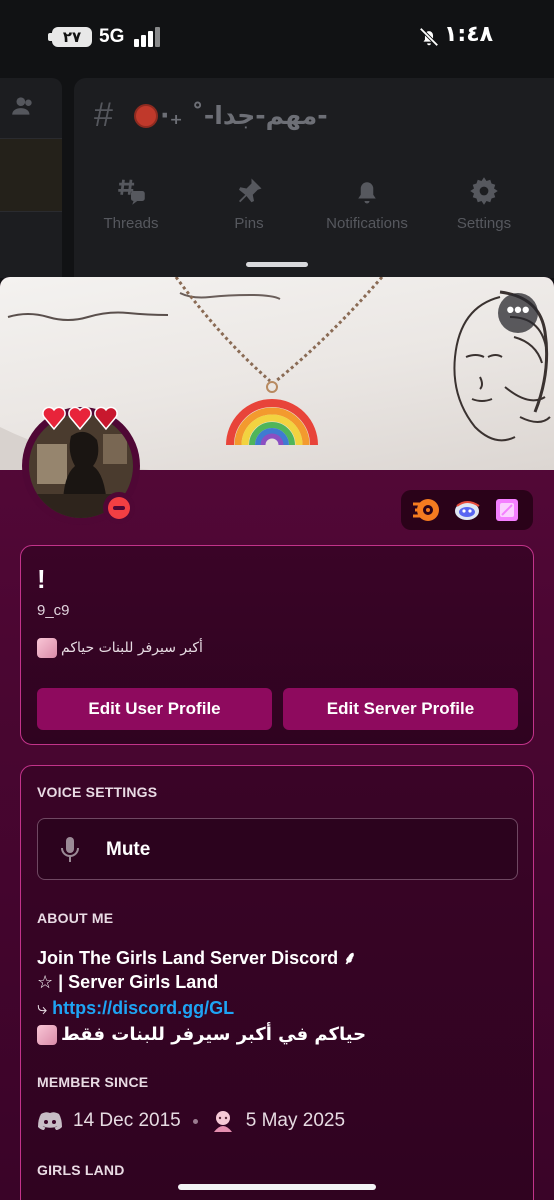 This screenshot has height=1200, width=554. Describe the element at coordinates (214, 1034) in the screenshot. I see `about-me-arabic-text: حياكم في أكبر سيرفر للبنات فقط` at that location.